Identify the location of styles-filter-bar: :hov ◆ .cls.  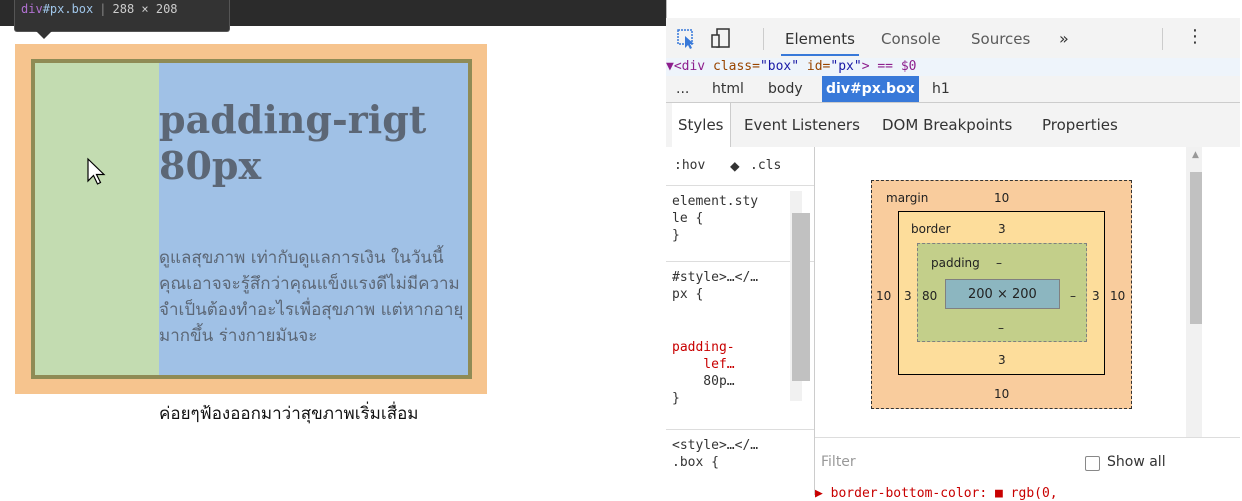
(740, 166).